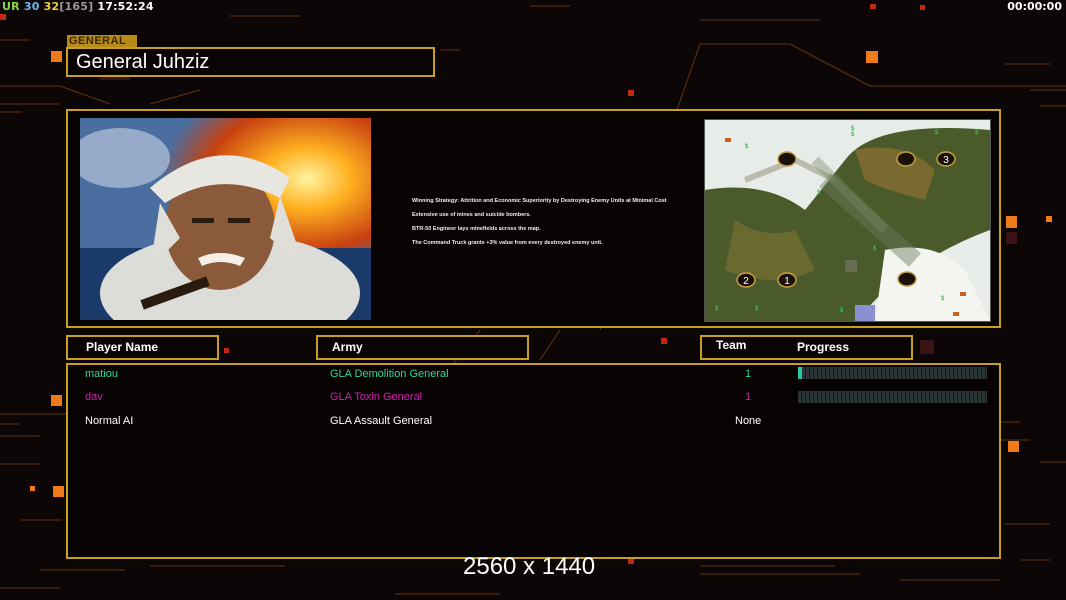 This screenshot has width=1066, height=600. What do you see at coordinates (800, 373) in the screenshot?
I see `progress-fill` at bounding box center [800, 373].